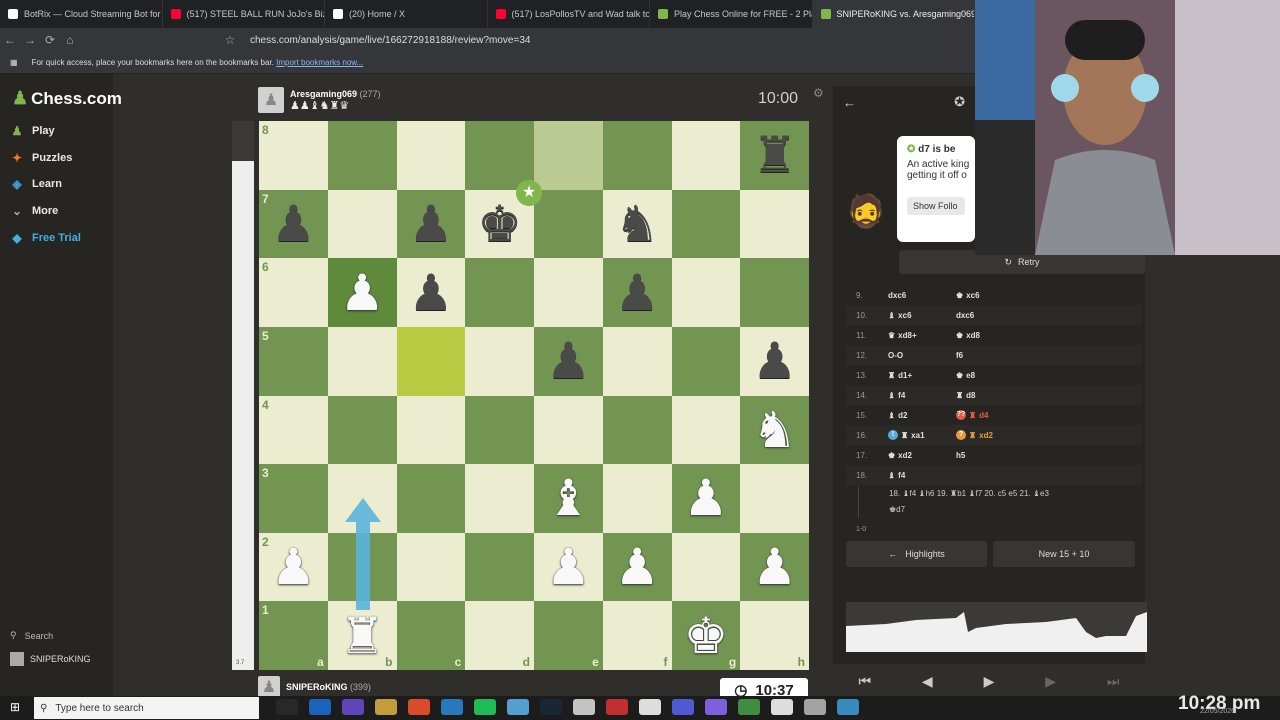 The width and height of the screenshot is (1280, 720). Describe the element at coordinates (70, 40) in the screenshot. I see `home-icon: ⌂` at that location.